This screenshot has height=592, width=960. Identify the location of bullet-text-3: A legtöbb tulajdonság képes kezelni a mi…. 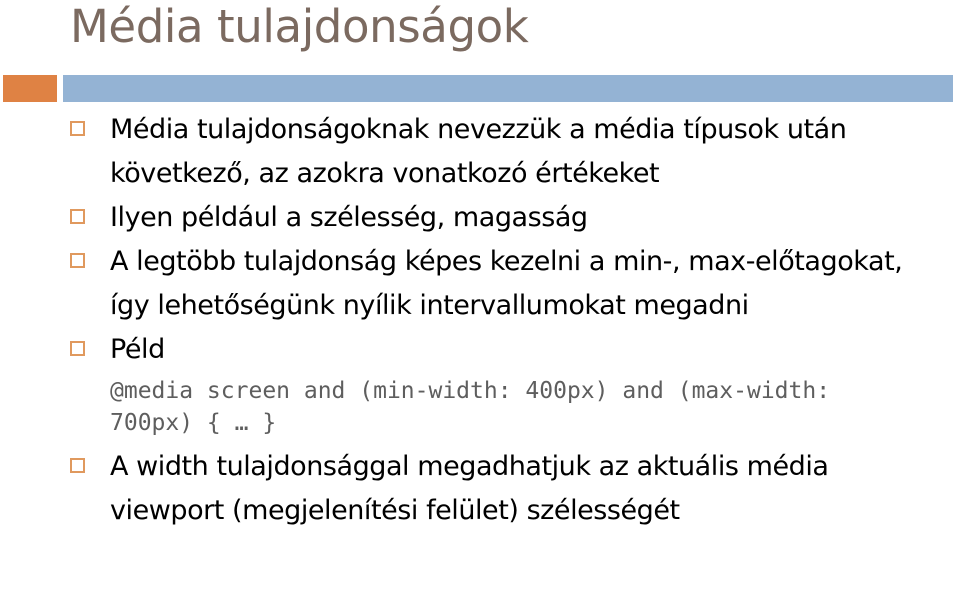
(510, 283).